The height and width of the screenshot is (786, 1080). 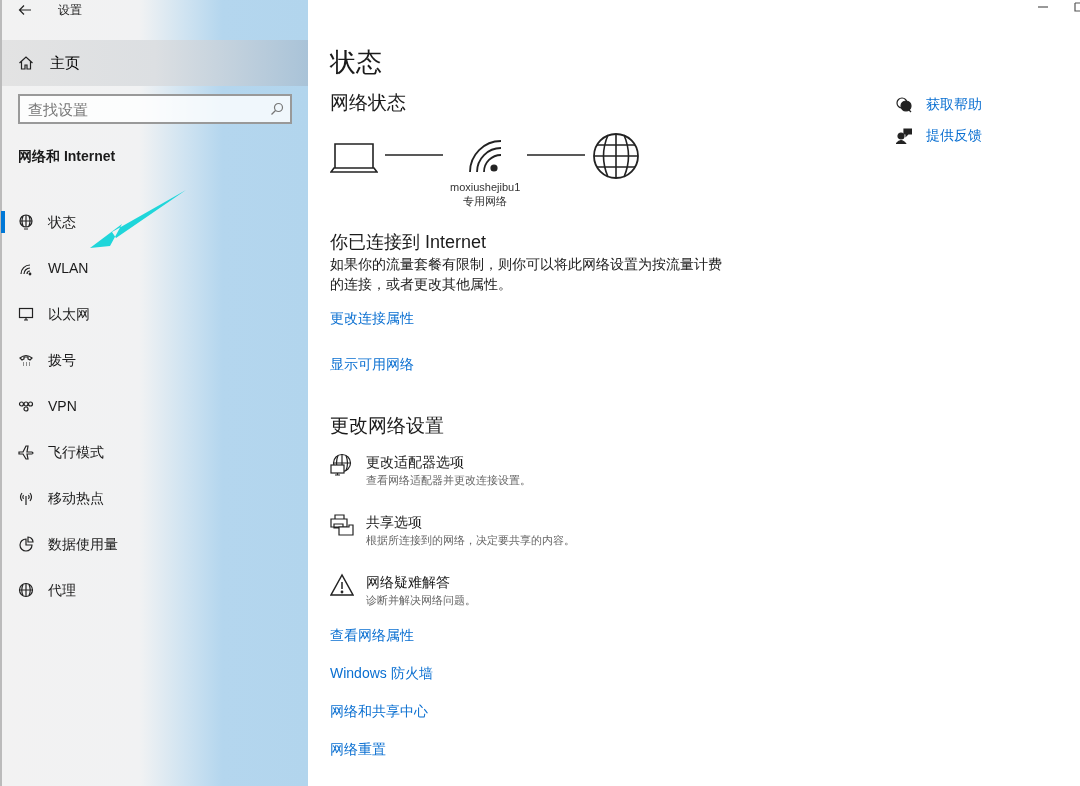 What do you see at coordinates (372, 364) in the screenshot?
I see `link: 显示可用网络` at bounding box center [372, 364].